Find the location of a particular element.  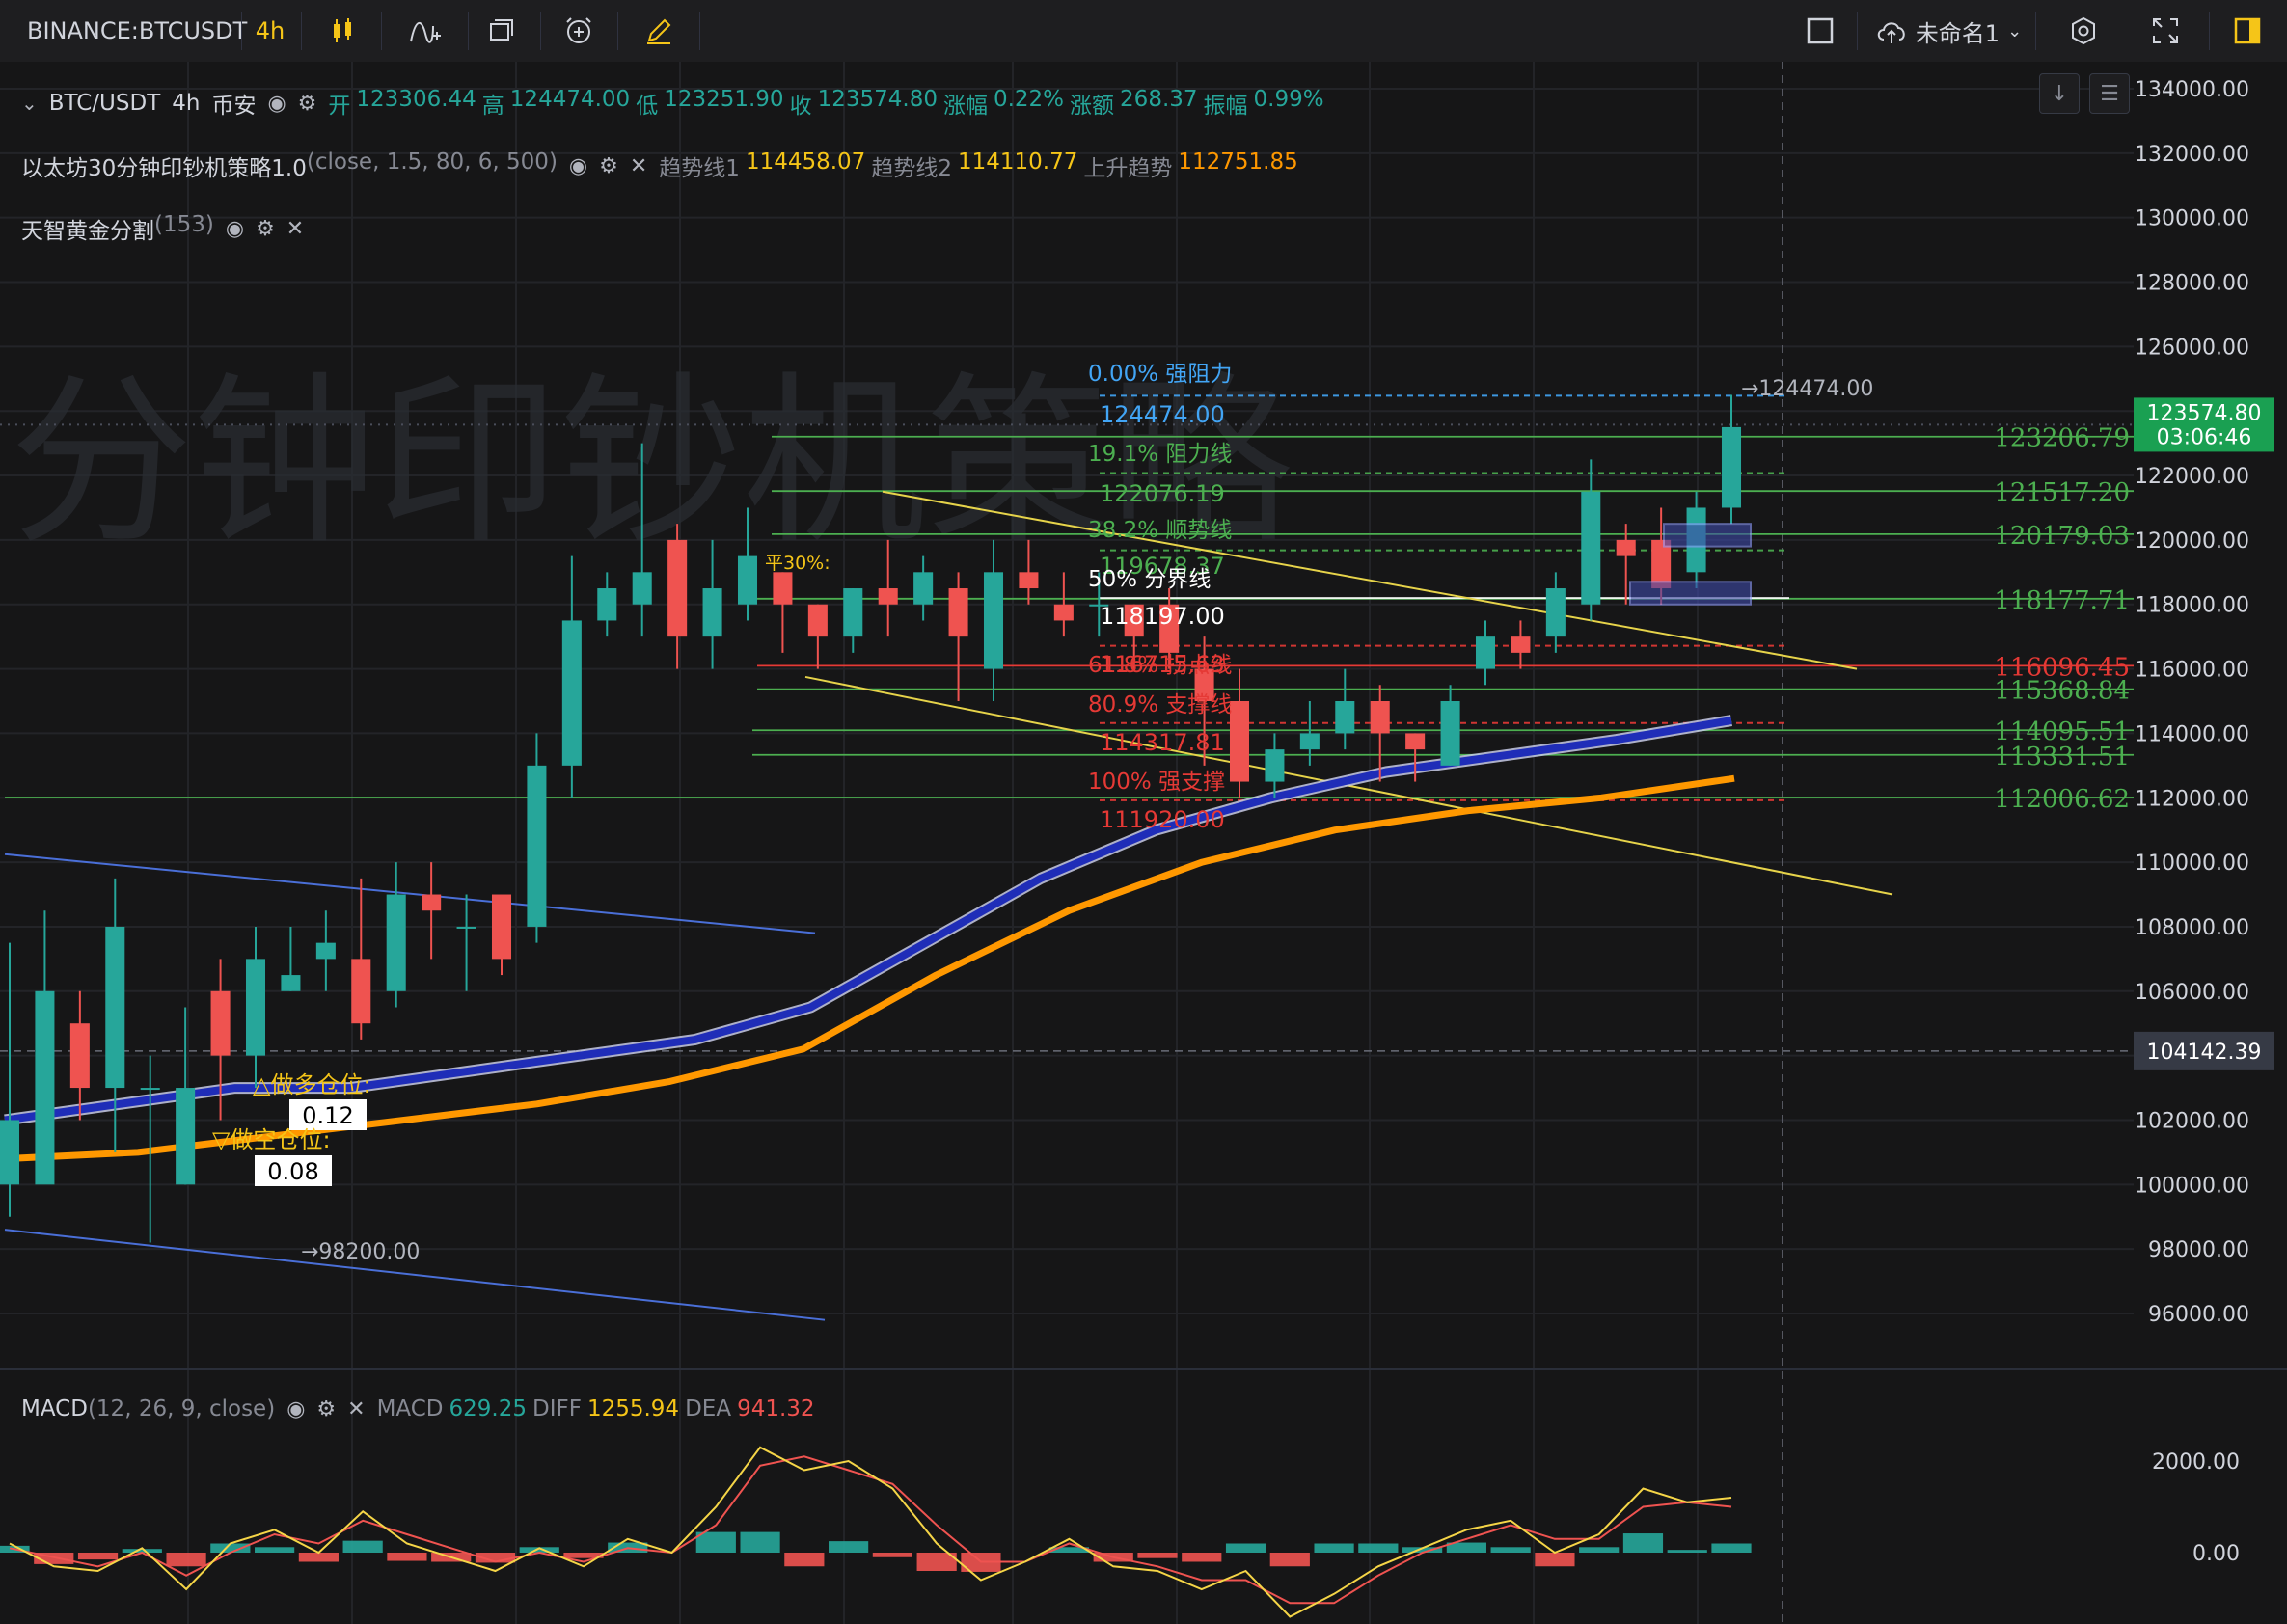

price-axis-tick: 96000.00 is located at coordinates (2198, 1315).